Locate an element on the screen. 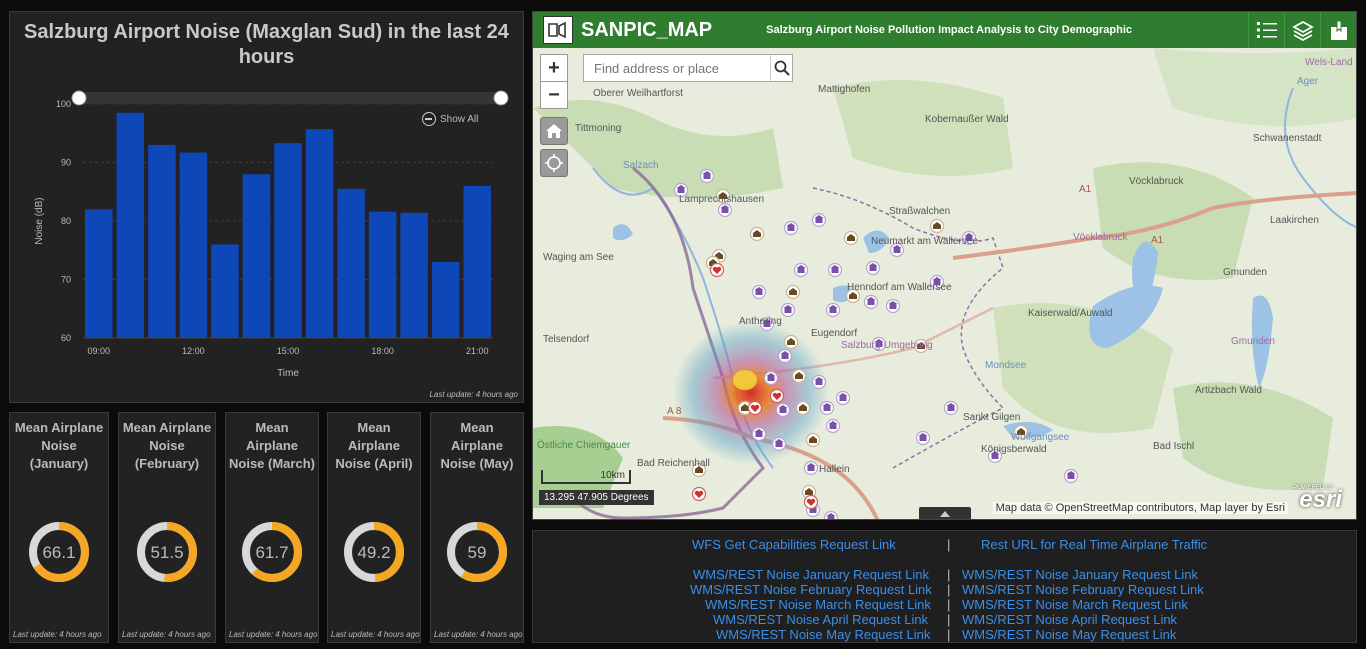  wms-february-link-right: WMS/REST Noise February Request Link is located at coordinates (1083, 589).